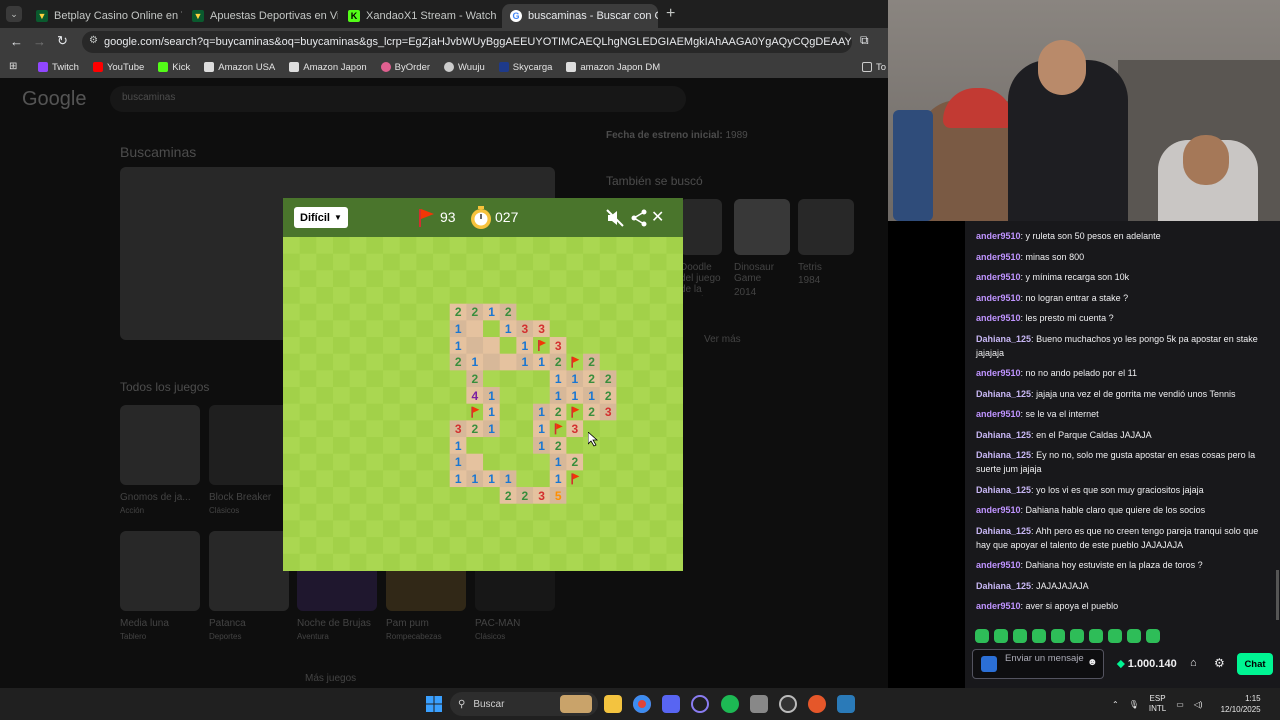 This screenshot has height=720, width=1280. Describe the element at coordinates (998, 510) in the screenshot. I see `chat-username: ander9510` at that location.